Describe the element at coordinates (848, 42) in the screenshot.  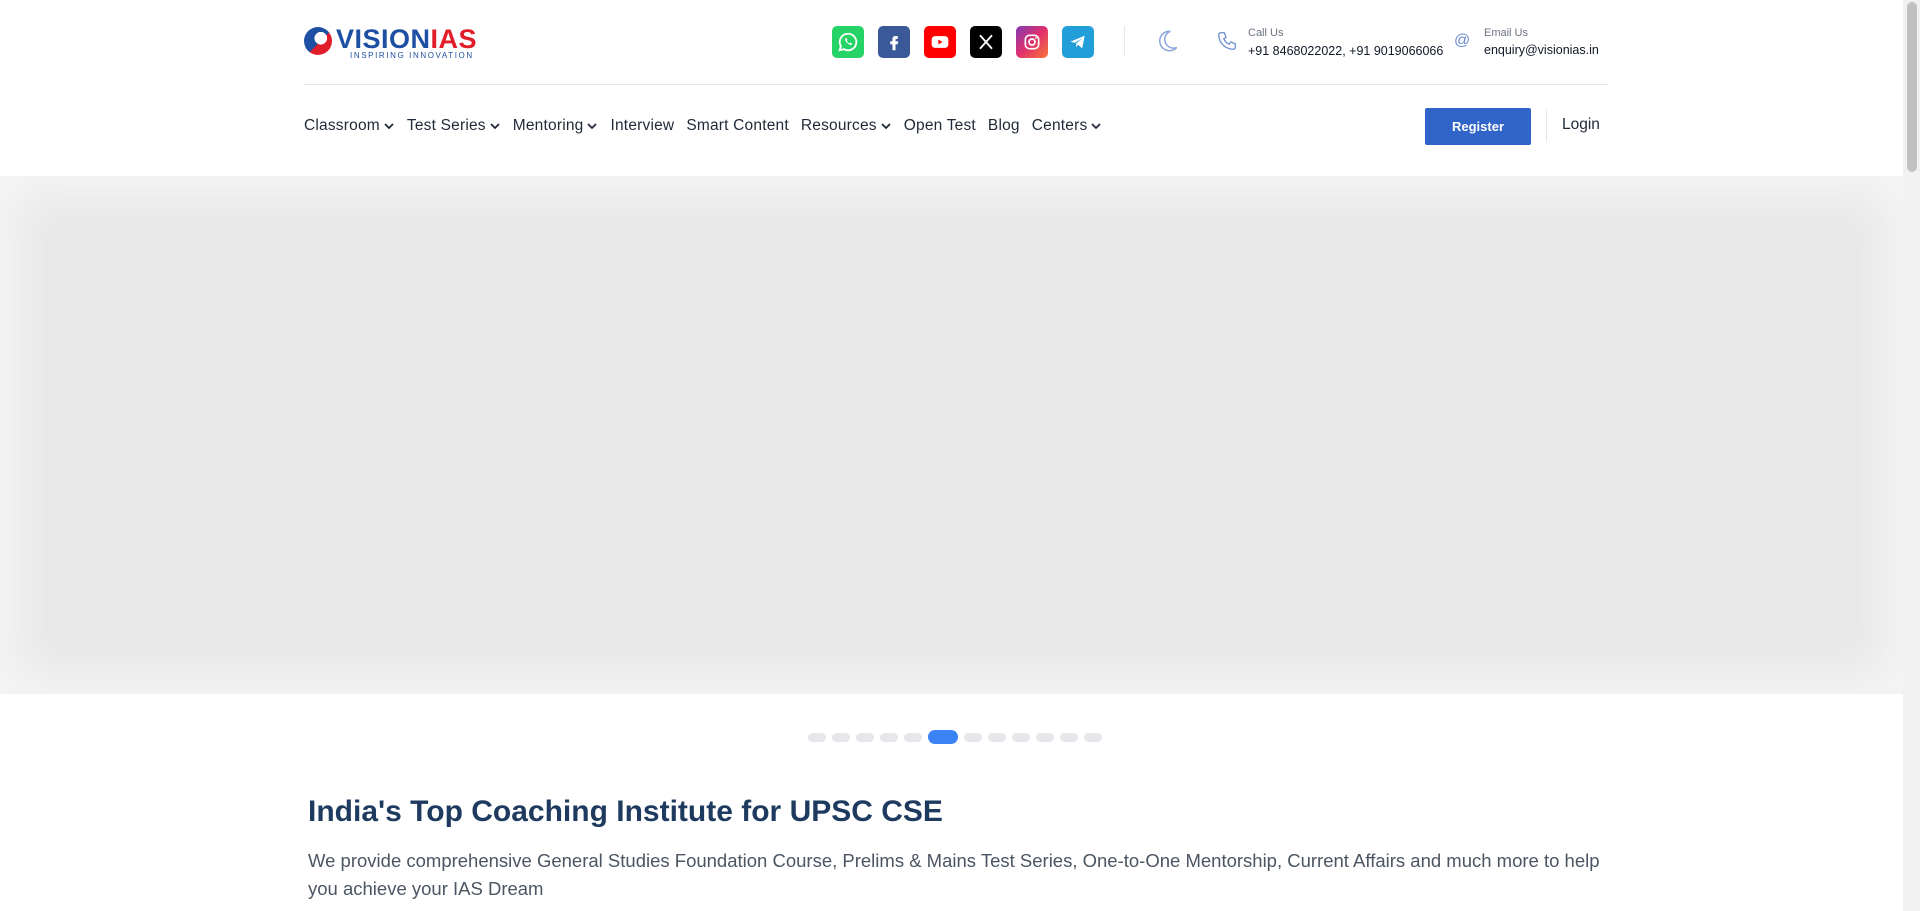
I see `whatsapp-icon` at that location.